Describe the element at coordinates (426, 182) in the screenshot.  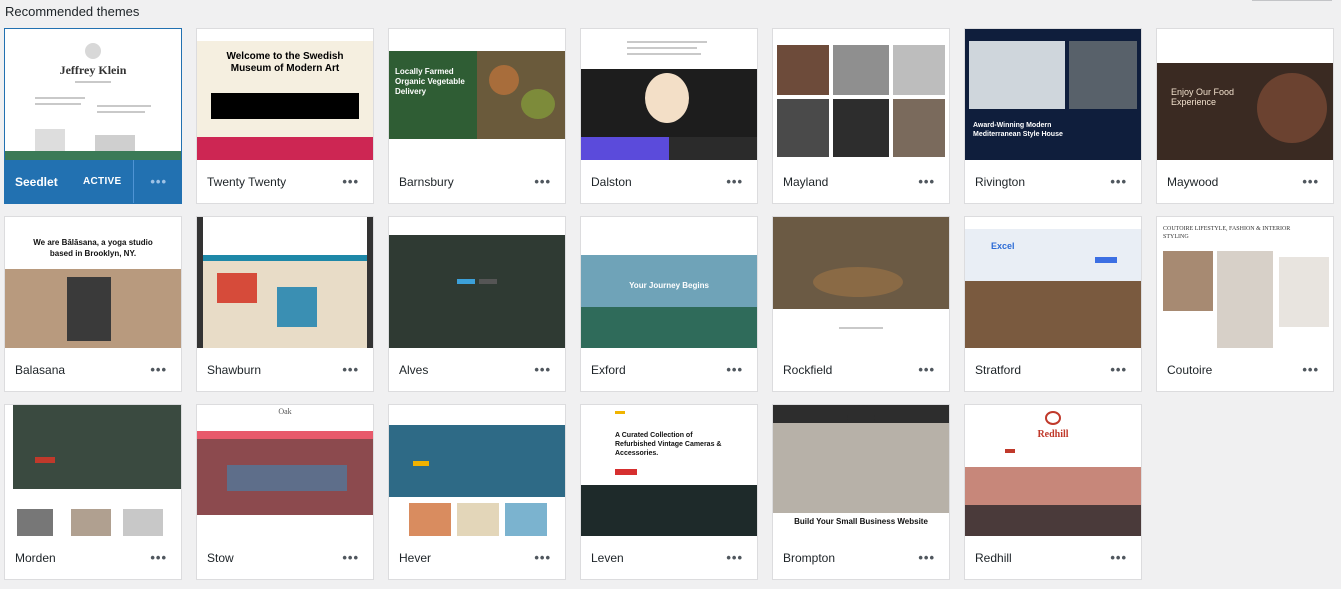
I see `theme-name: Barnsbury` at that location.